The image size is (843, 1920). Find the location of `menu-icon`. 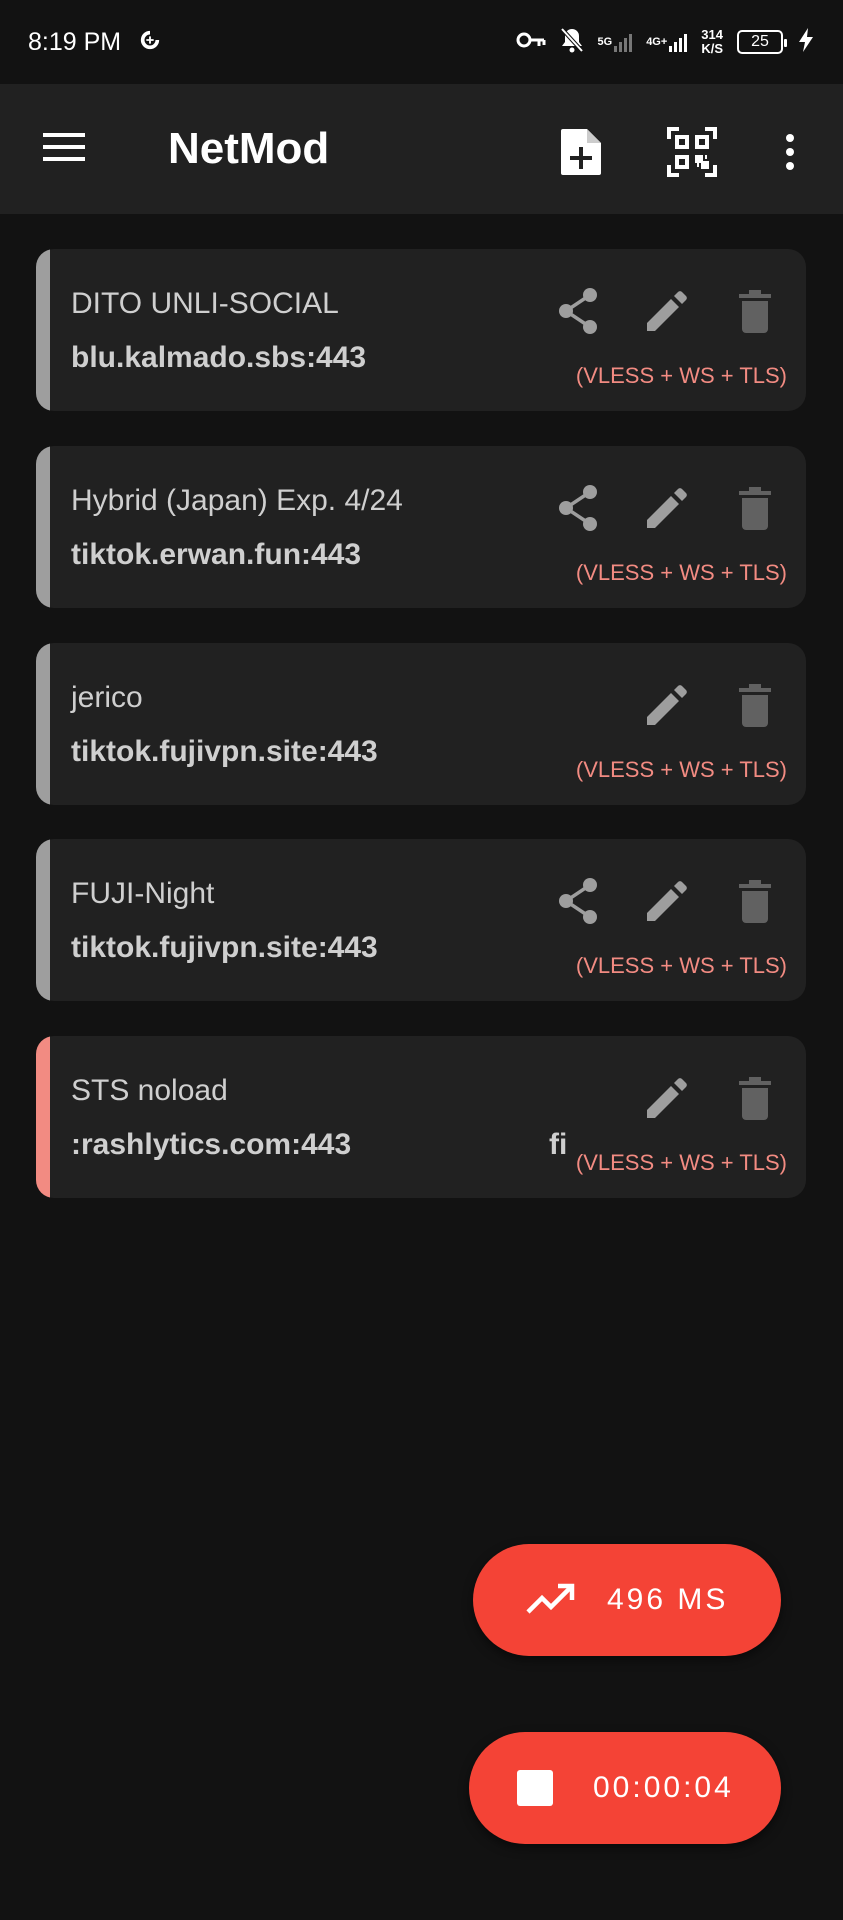

menu-icon is located at coordinates (65, 149).